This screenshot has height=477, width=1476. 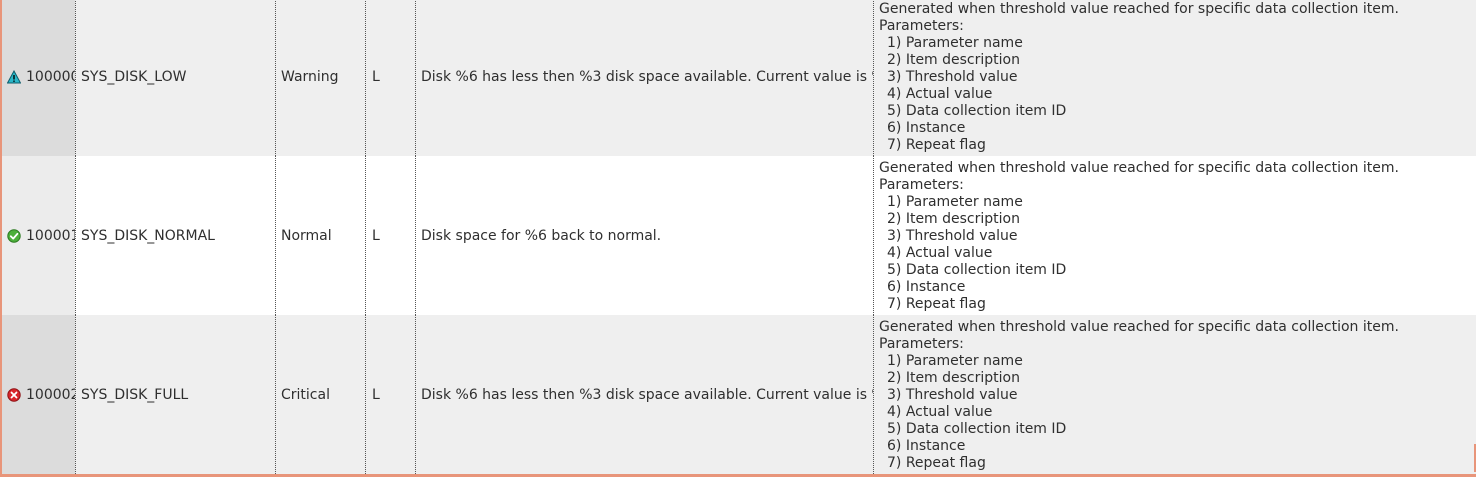 I want to click on event-code-cell: 100001, so click(x=38, y=235).